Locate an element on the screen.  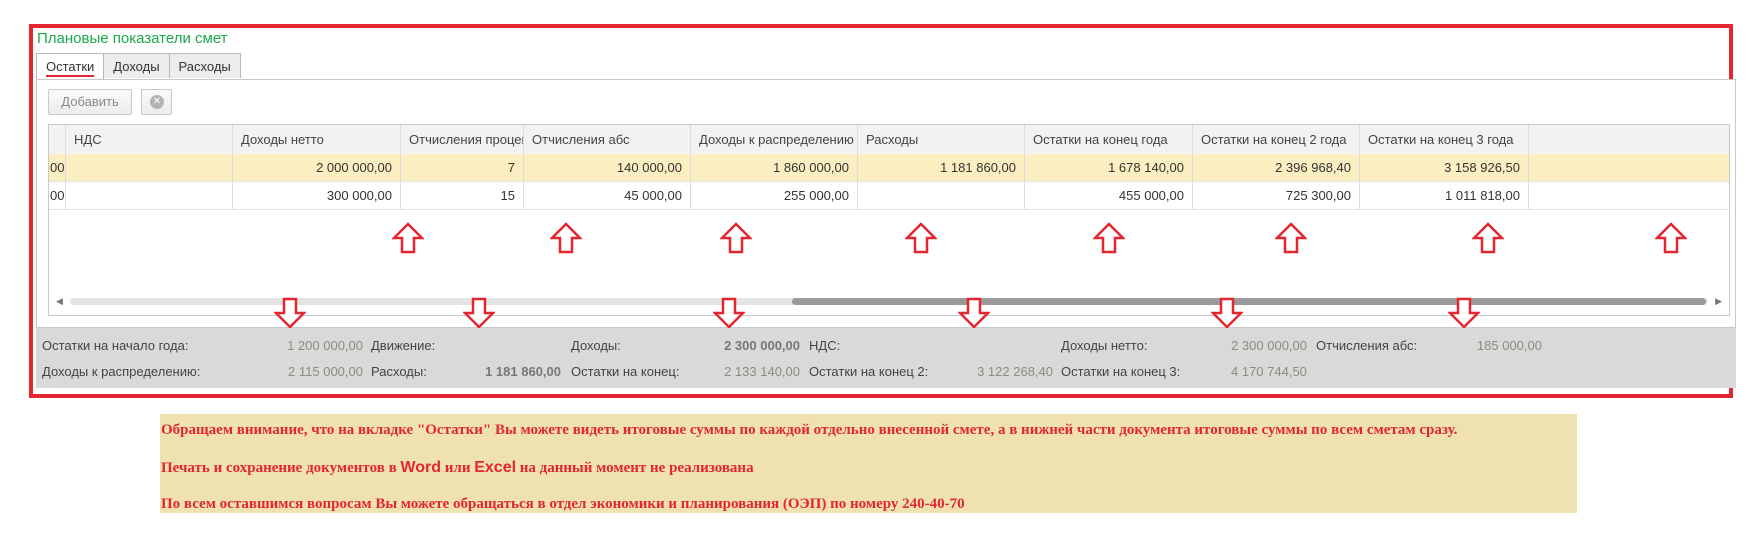
distribution-value: 2 115 000,00 is located at coordinates (325, 371).